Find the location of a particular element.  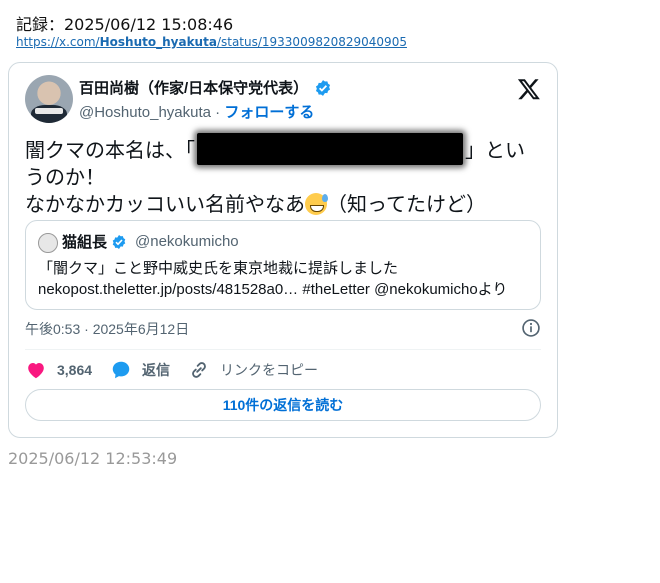

url-suffix: /status/1933009820829040905 is located at coordinates (311, 42).